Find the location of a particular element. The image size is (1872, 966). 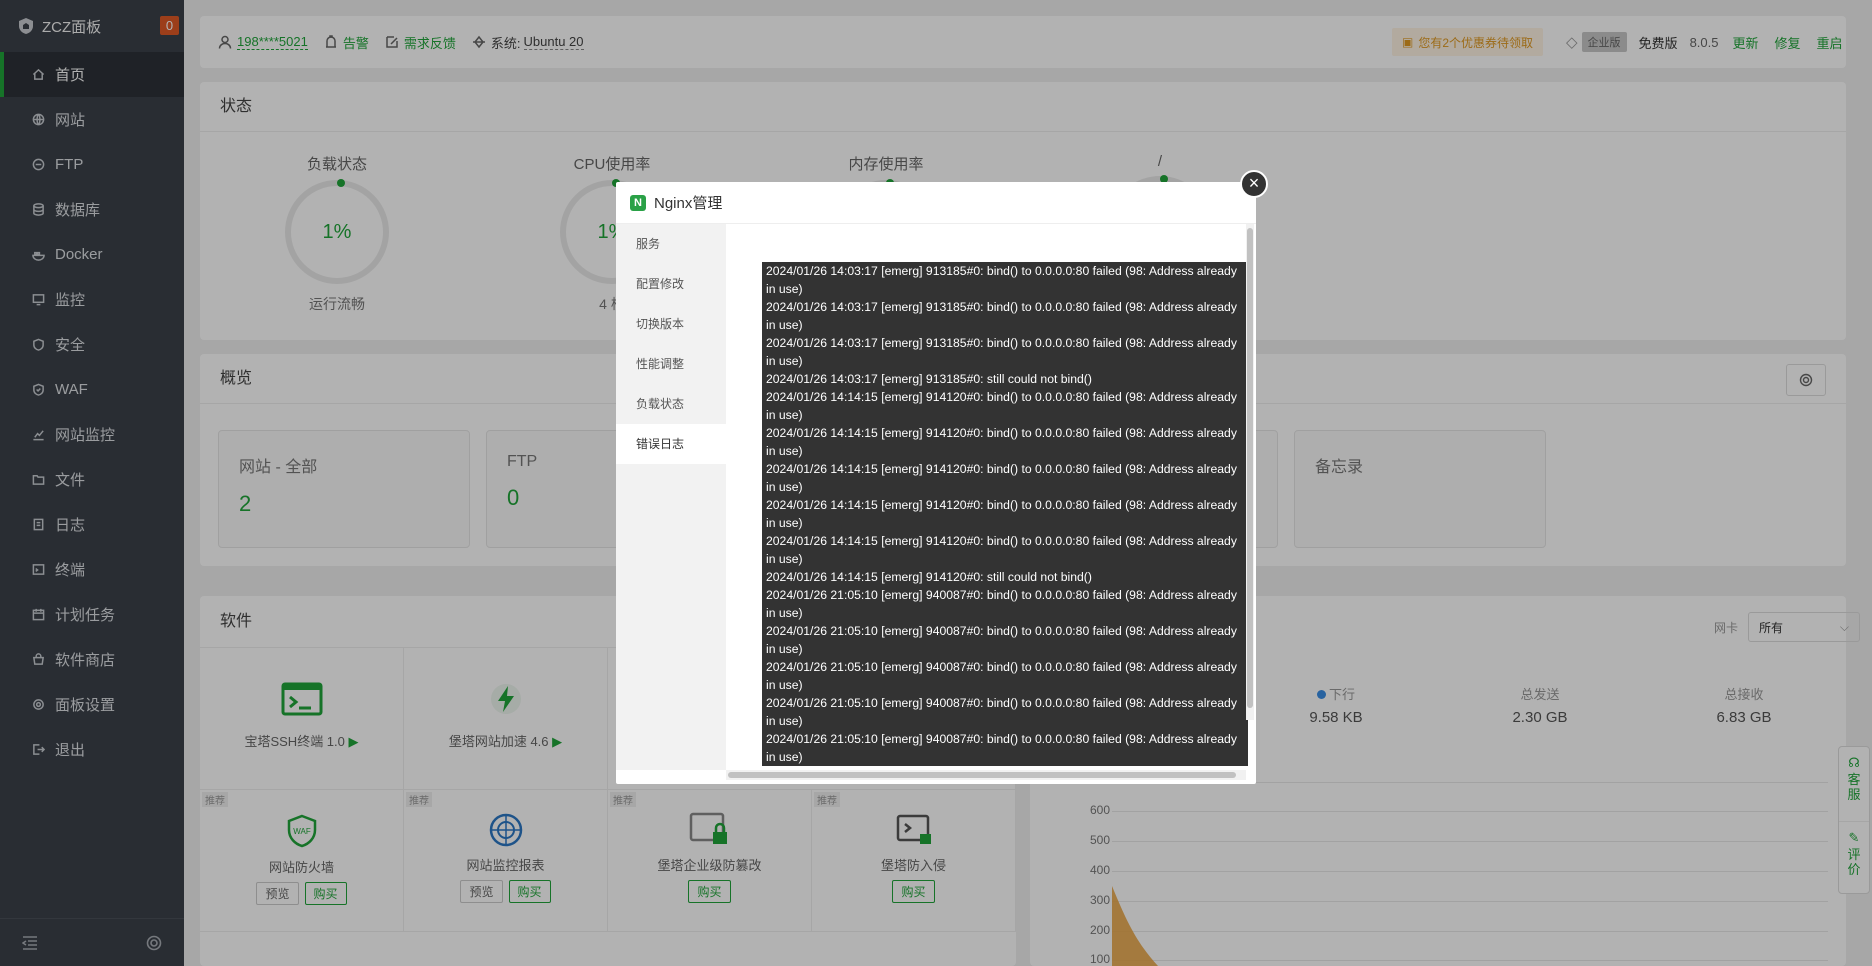

customer-service-button: ☊ 客服 is located at coordinates (1854, 784).